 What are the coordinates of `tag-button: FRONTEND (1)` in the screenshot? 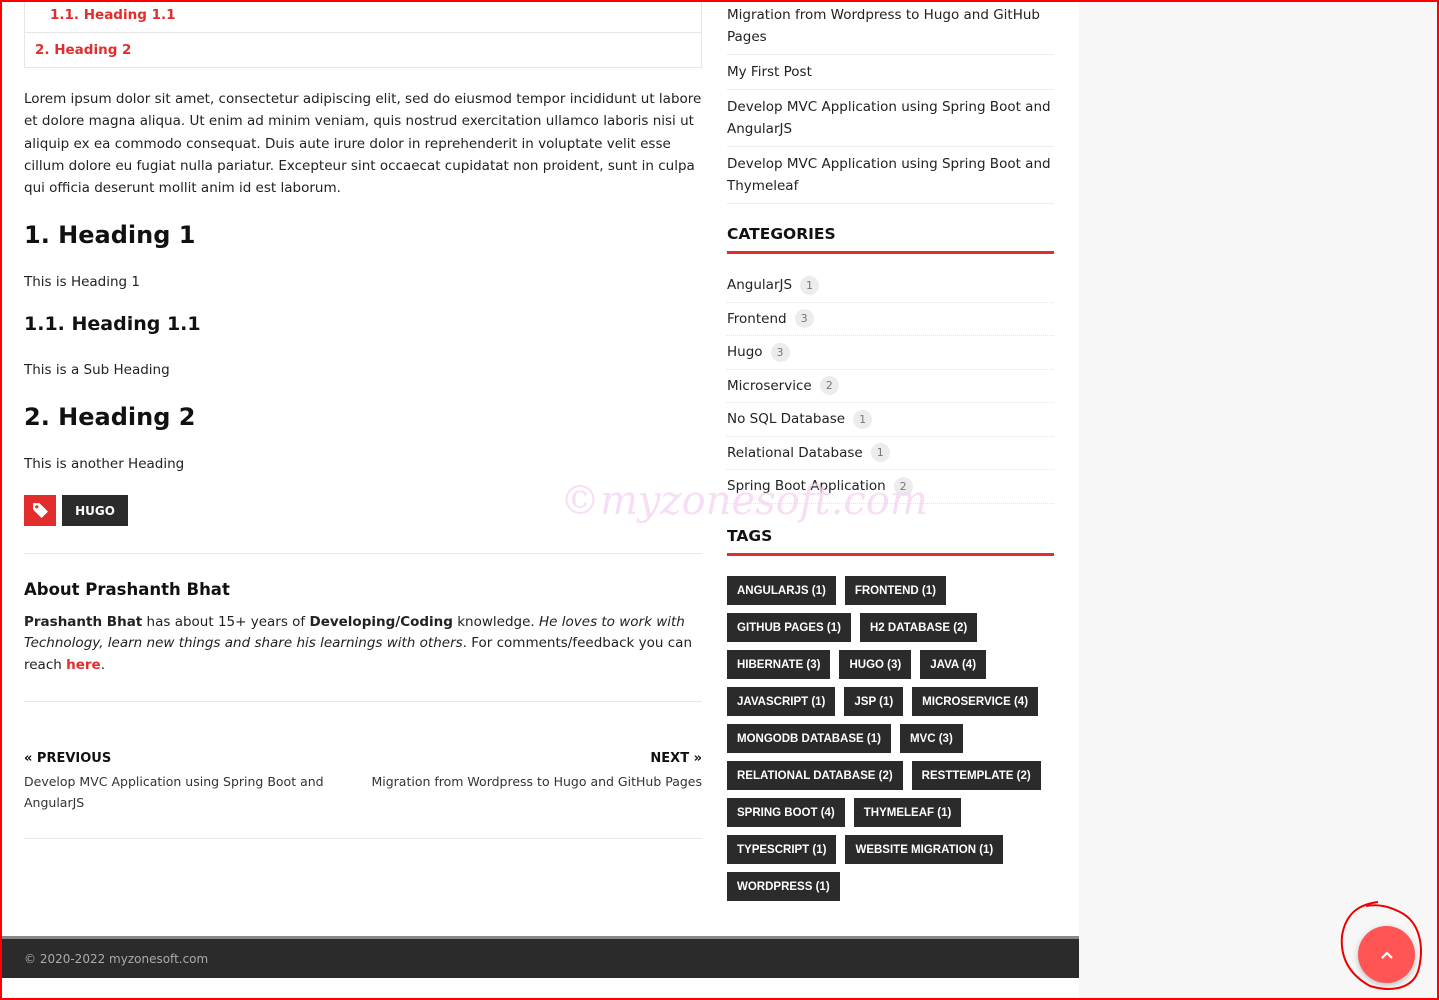 It's located at (895, 590).